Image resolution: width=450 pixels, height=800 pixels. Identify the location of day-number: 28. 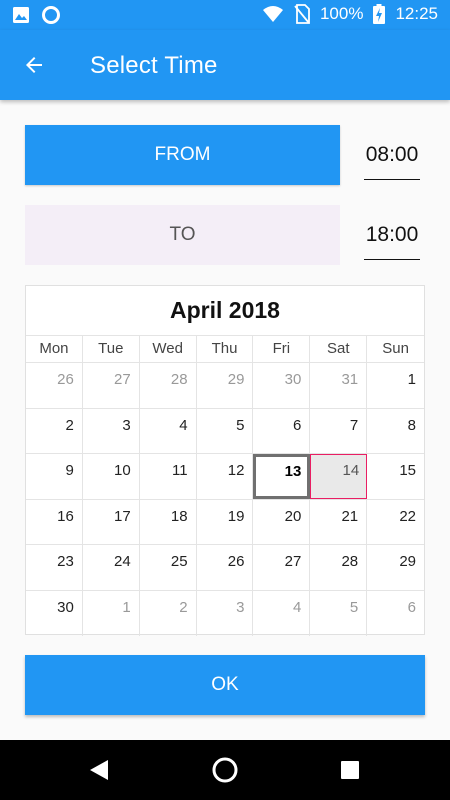
(350, 561).